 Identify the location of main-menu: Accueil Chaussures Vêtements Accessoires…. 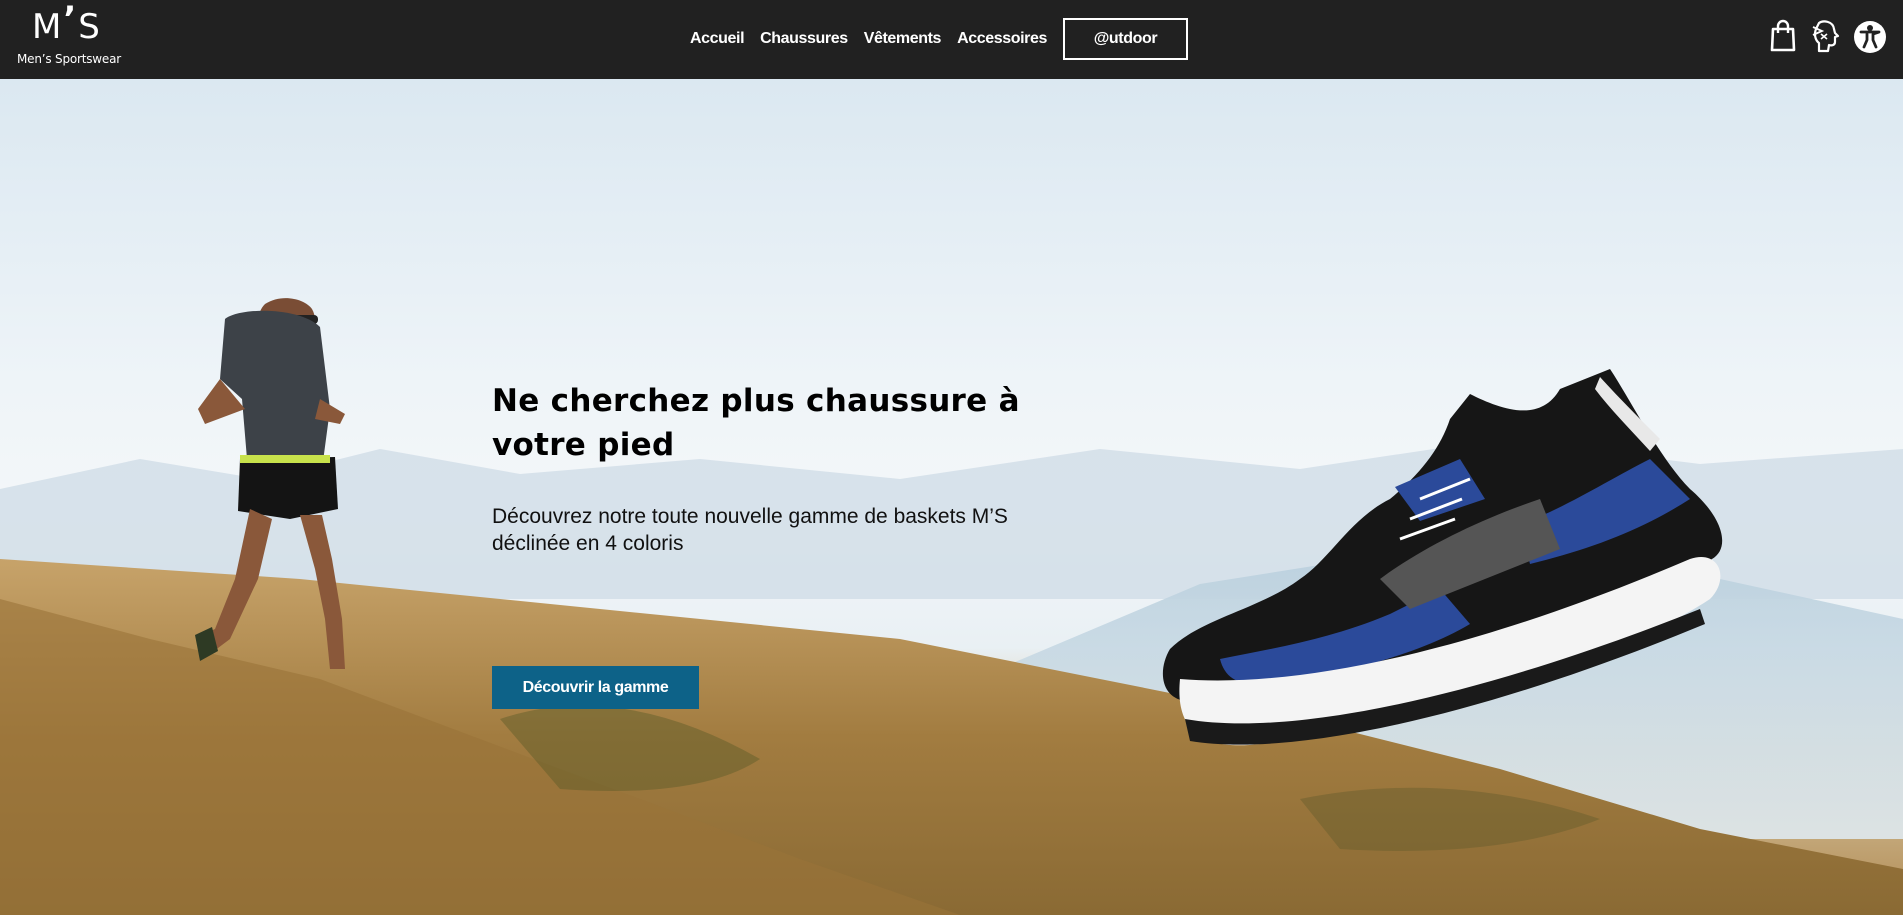
(939, 39).